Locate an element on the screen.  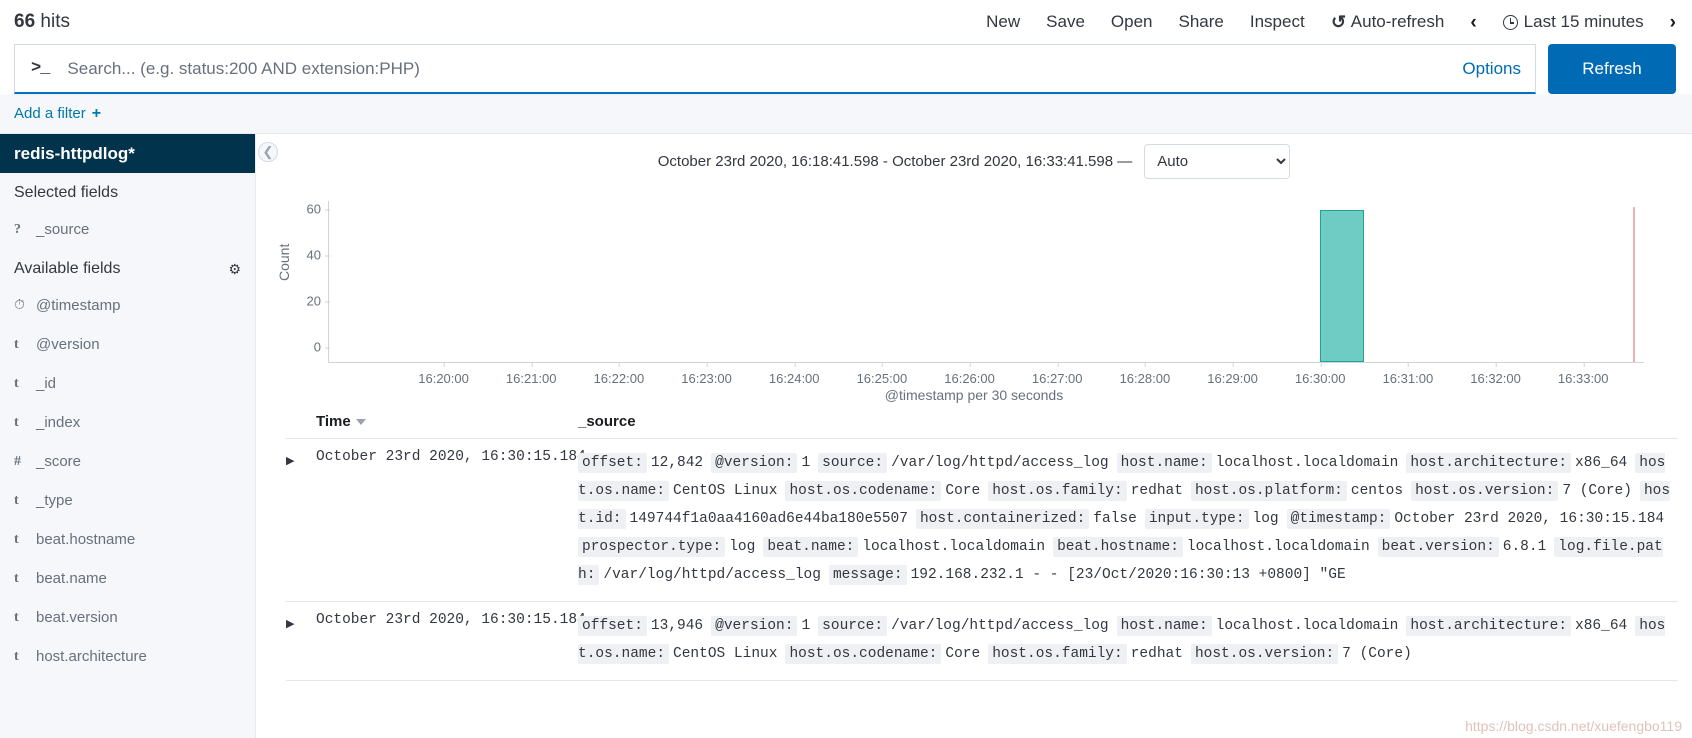
y-axis-tick: 20 is located at coordinates (319, 301).